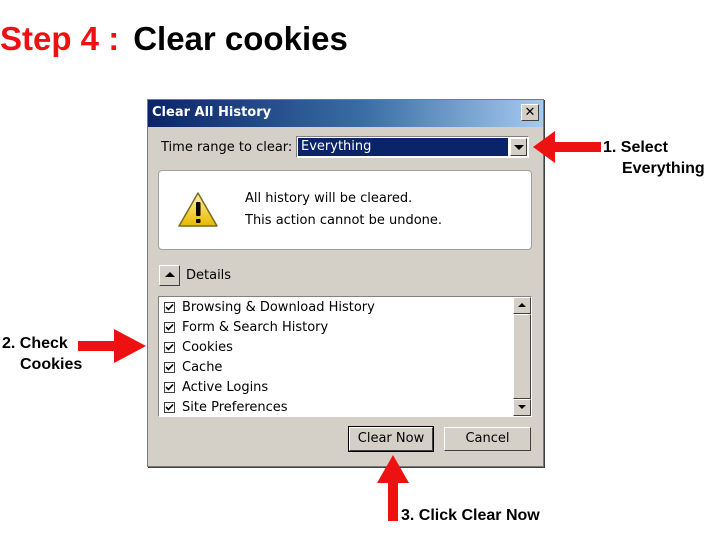  Describe the element at coordinates (202, 367) in the screenshot. I see `list-item-label: Cache` at that location.